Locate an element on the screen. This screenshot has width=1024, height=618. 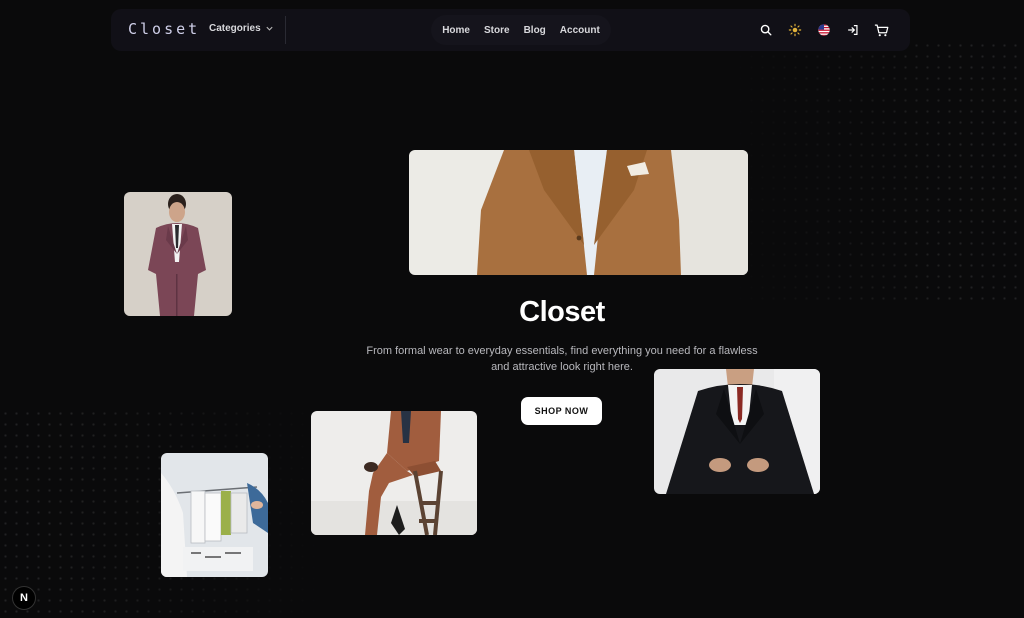
categories-dropdown: Categories is located at coordinates (241, 28).